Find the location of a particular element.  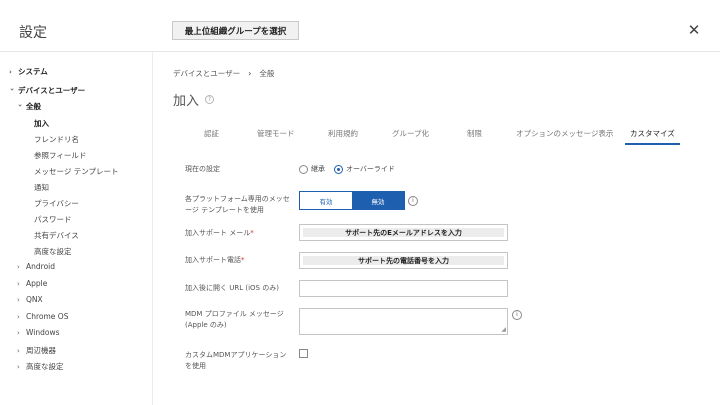

top-bar: 設定 最上位組織グループを選択 ✕ is located at coordinates (360, 26).